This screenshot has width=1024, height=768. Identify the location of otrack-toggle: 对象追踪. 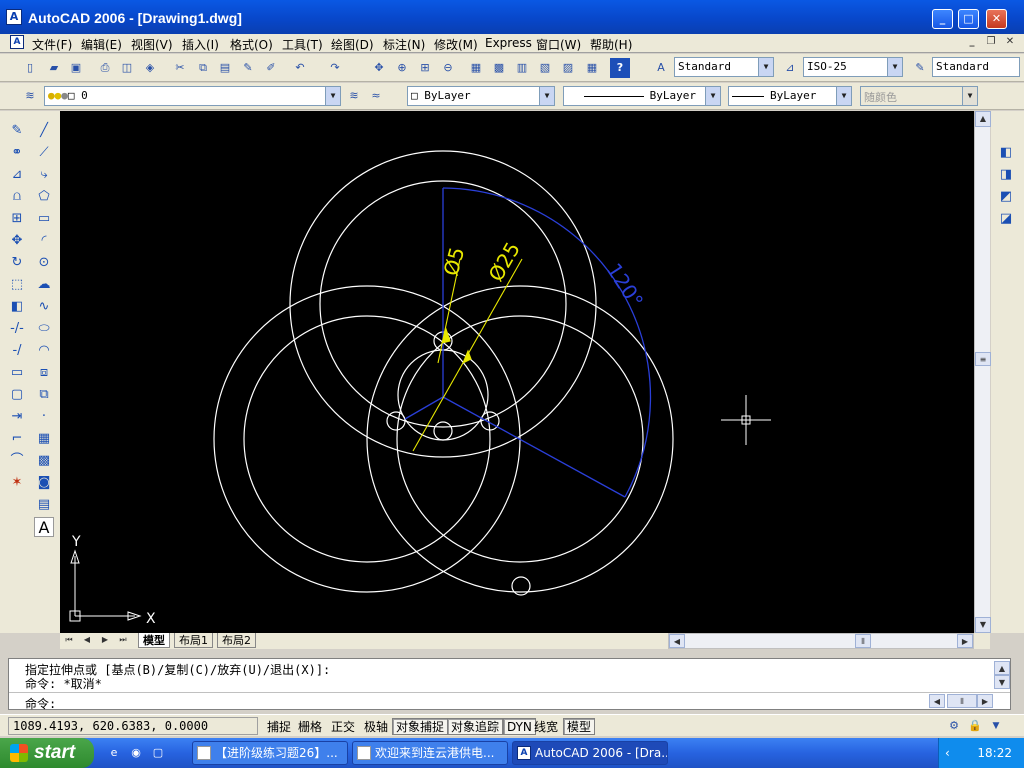
(475, 726).